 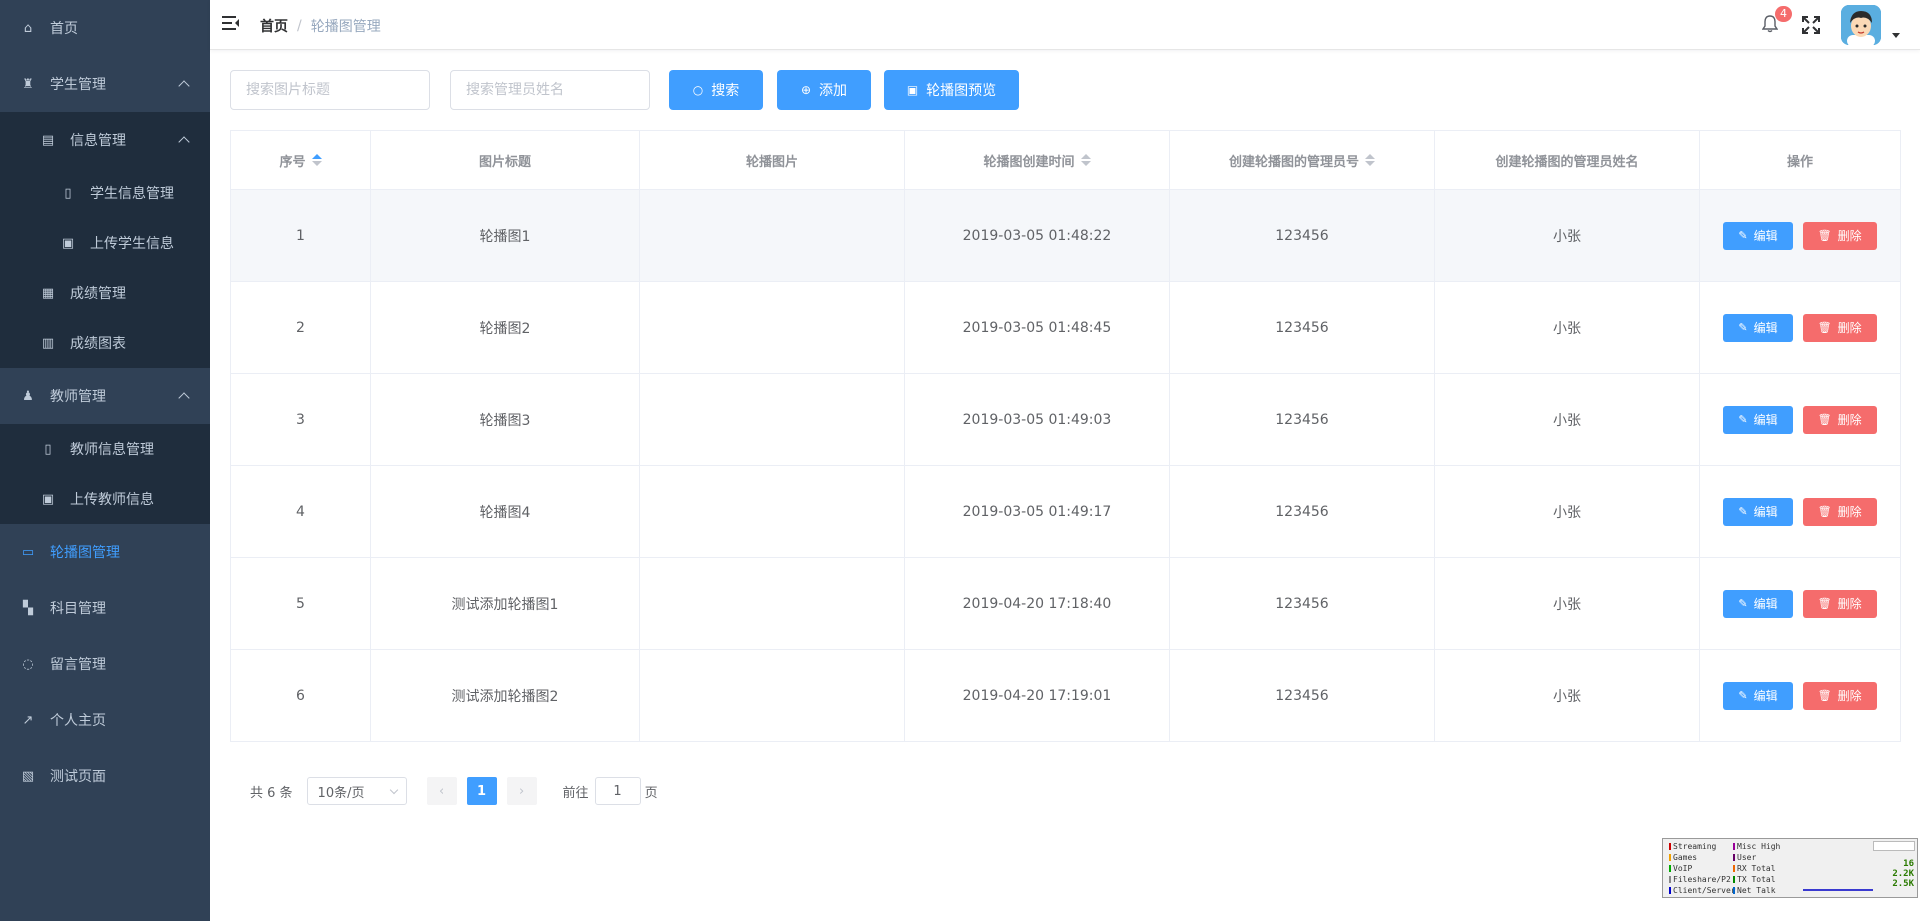 I want to click on sidebar-item-upload-student: ▣ 上传学生信息, so click(x=105, y=243).